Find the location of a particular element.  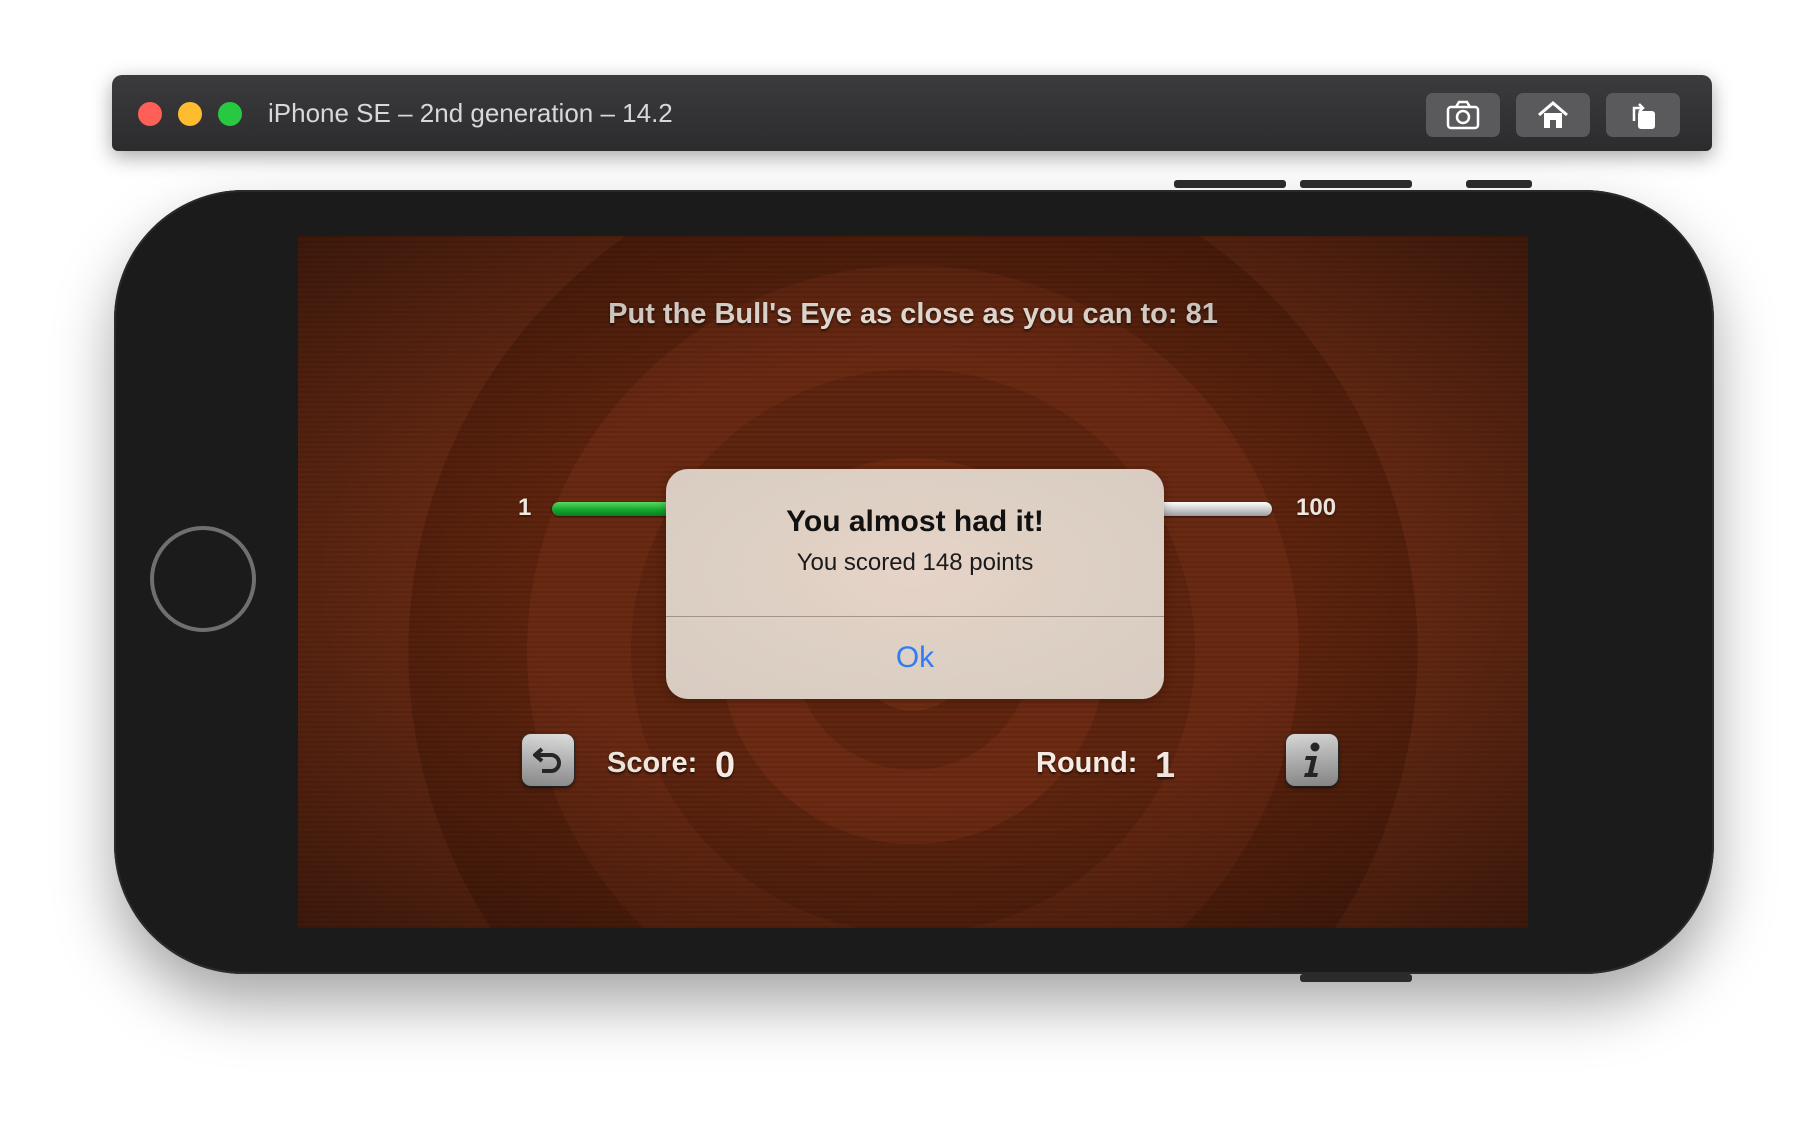

slider-track-filled is located at coordinates (617, 509).